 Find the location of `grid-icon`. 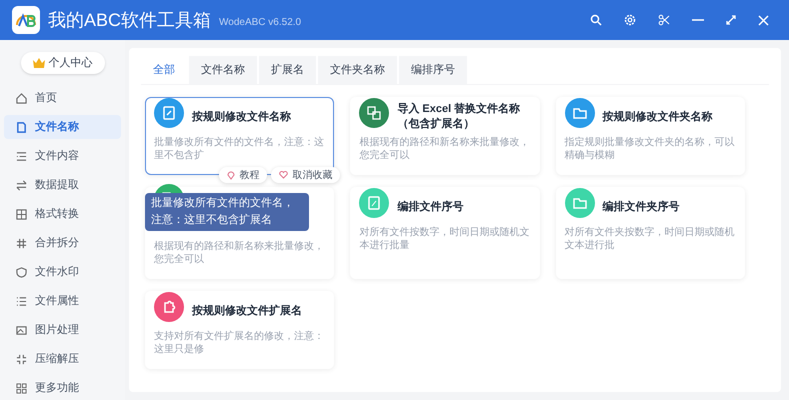

grid-icon is located at coordinates (21, 214).